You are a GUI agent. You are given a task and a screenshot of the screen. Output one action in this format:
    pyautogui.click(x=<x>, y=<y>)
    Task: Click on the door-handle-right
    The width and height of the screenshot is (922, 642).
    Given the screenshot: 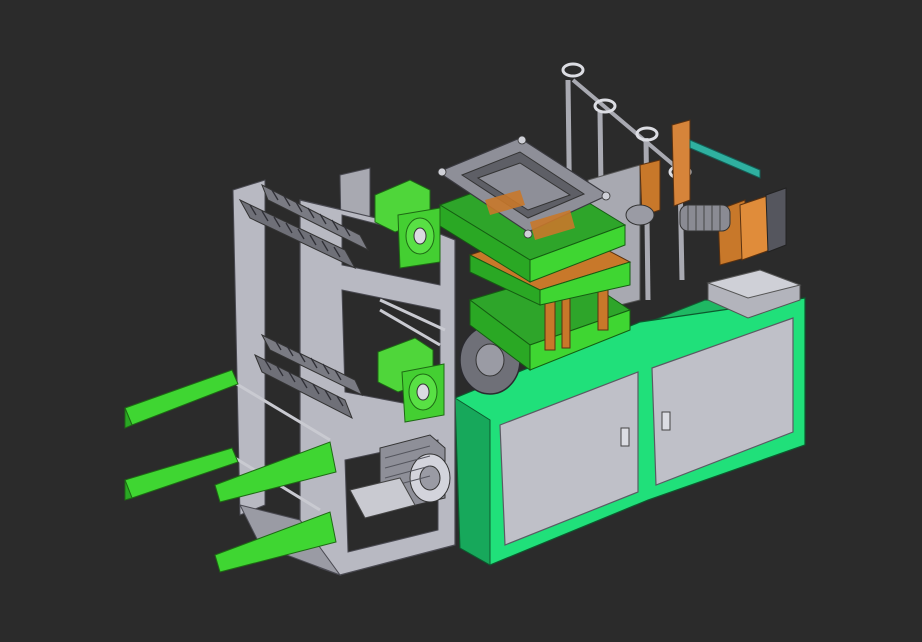 What is the action you would take?
    pyautogui.click(x=666, y=421)
    